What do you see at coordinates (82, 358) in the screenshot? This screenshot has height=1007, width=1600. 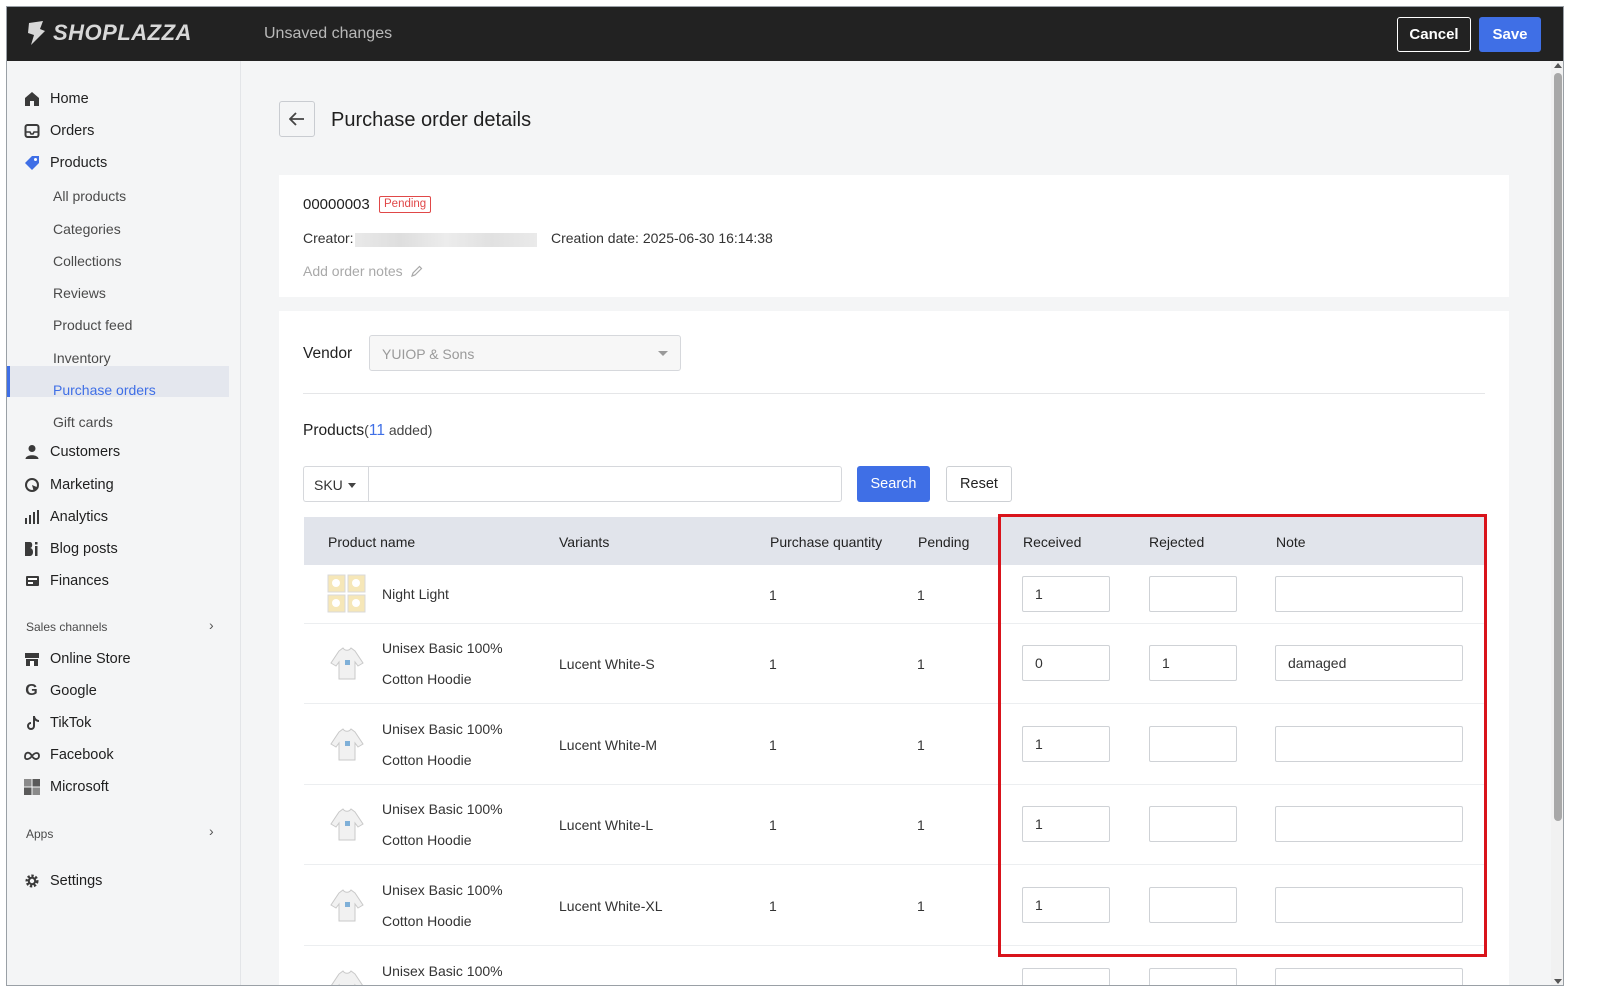 I see `sidebar-sub-inventory: Inventory` at bounding box center [82, 358].